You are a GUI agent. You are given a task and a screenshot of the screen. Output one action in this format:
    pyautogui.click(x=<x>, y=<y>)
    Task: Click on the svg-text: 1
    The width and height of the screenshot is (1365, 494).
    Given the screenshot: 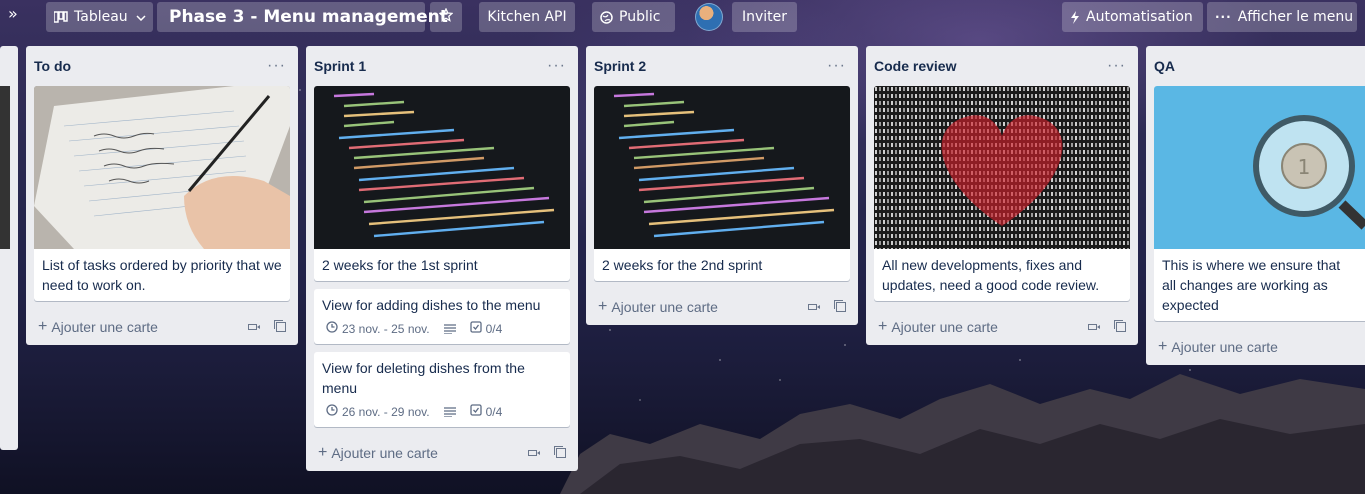 What is the action you would take?
    pyautogui.click(x=1304, y=167)
    